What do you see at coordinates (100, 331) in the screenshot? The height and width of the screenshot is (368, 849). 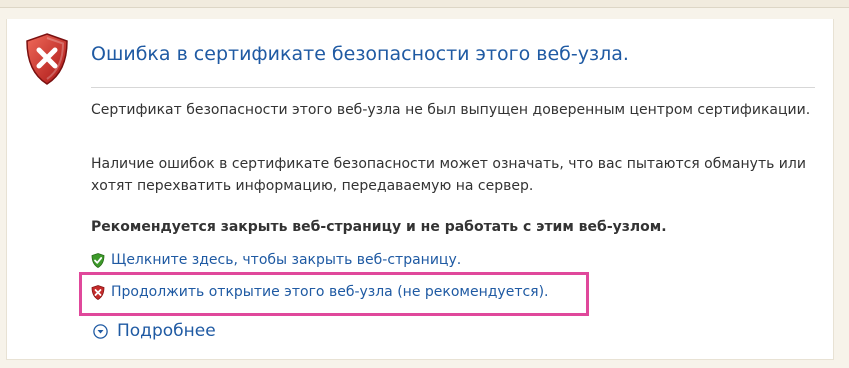 I see `chevron-down-circle-icon` at bounding box center [100, 331].